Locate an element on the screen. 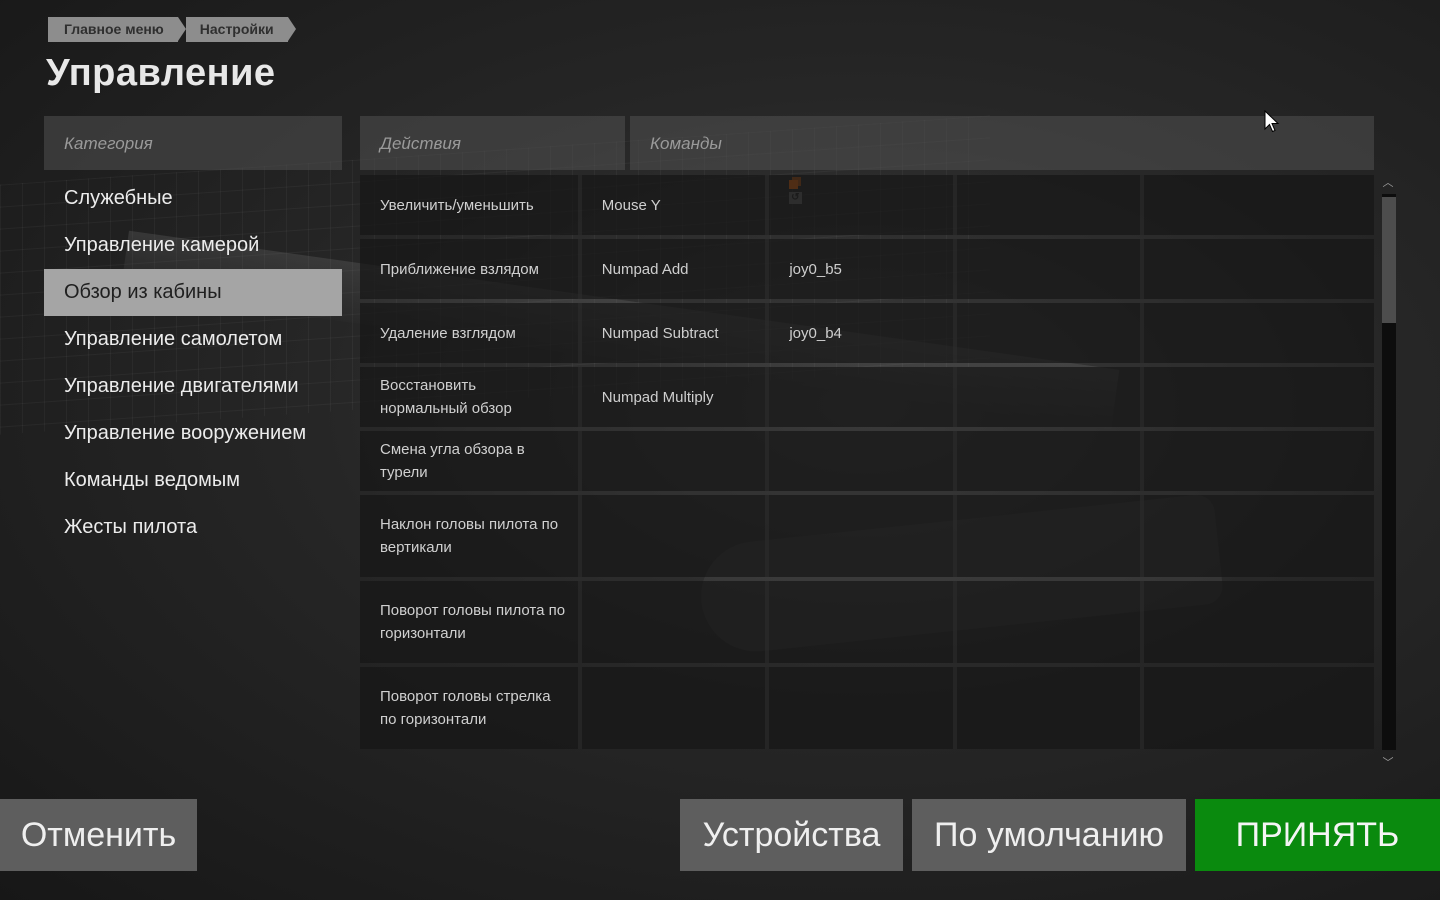 This screenshot has width=1440, height=900. command-value: Numpad Subtract is located at coordinates (660, 333).